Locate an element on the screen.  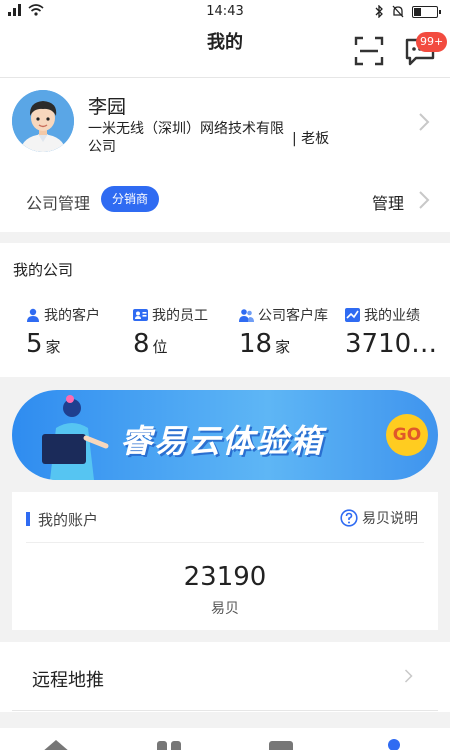
remote-chevron-right-icon is located at coordinates (408, 676).